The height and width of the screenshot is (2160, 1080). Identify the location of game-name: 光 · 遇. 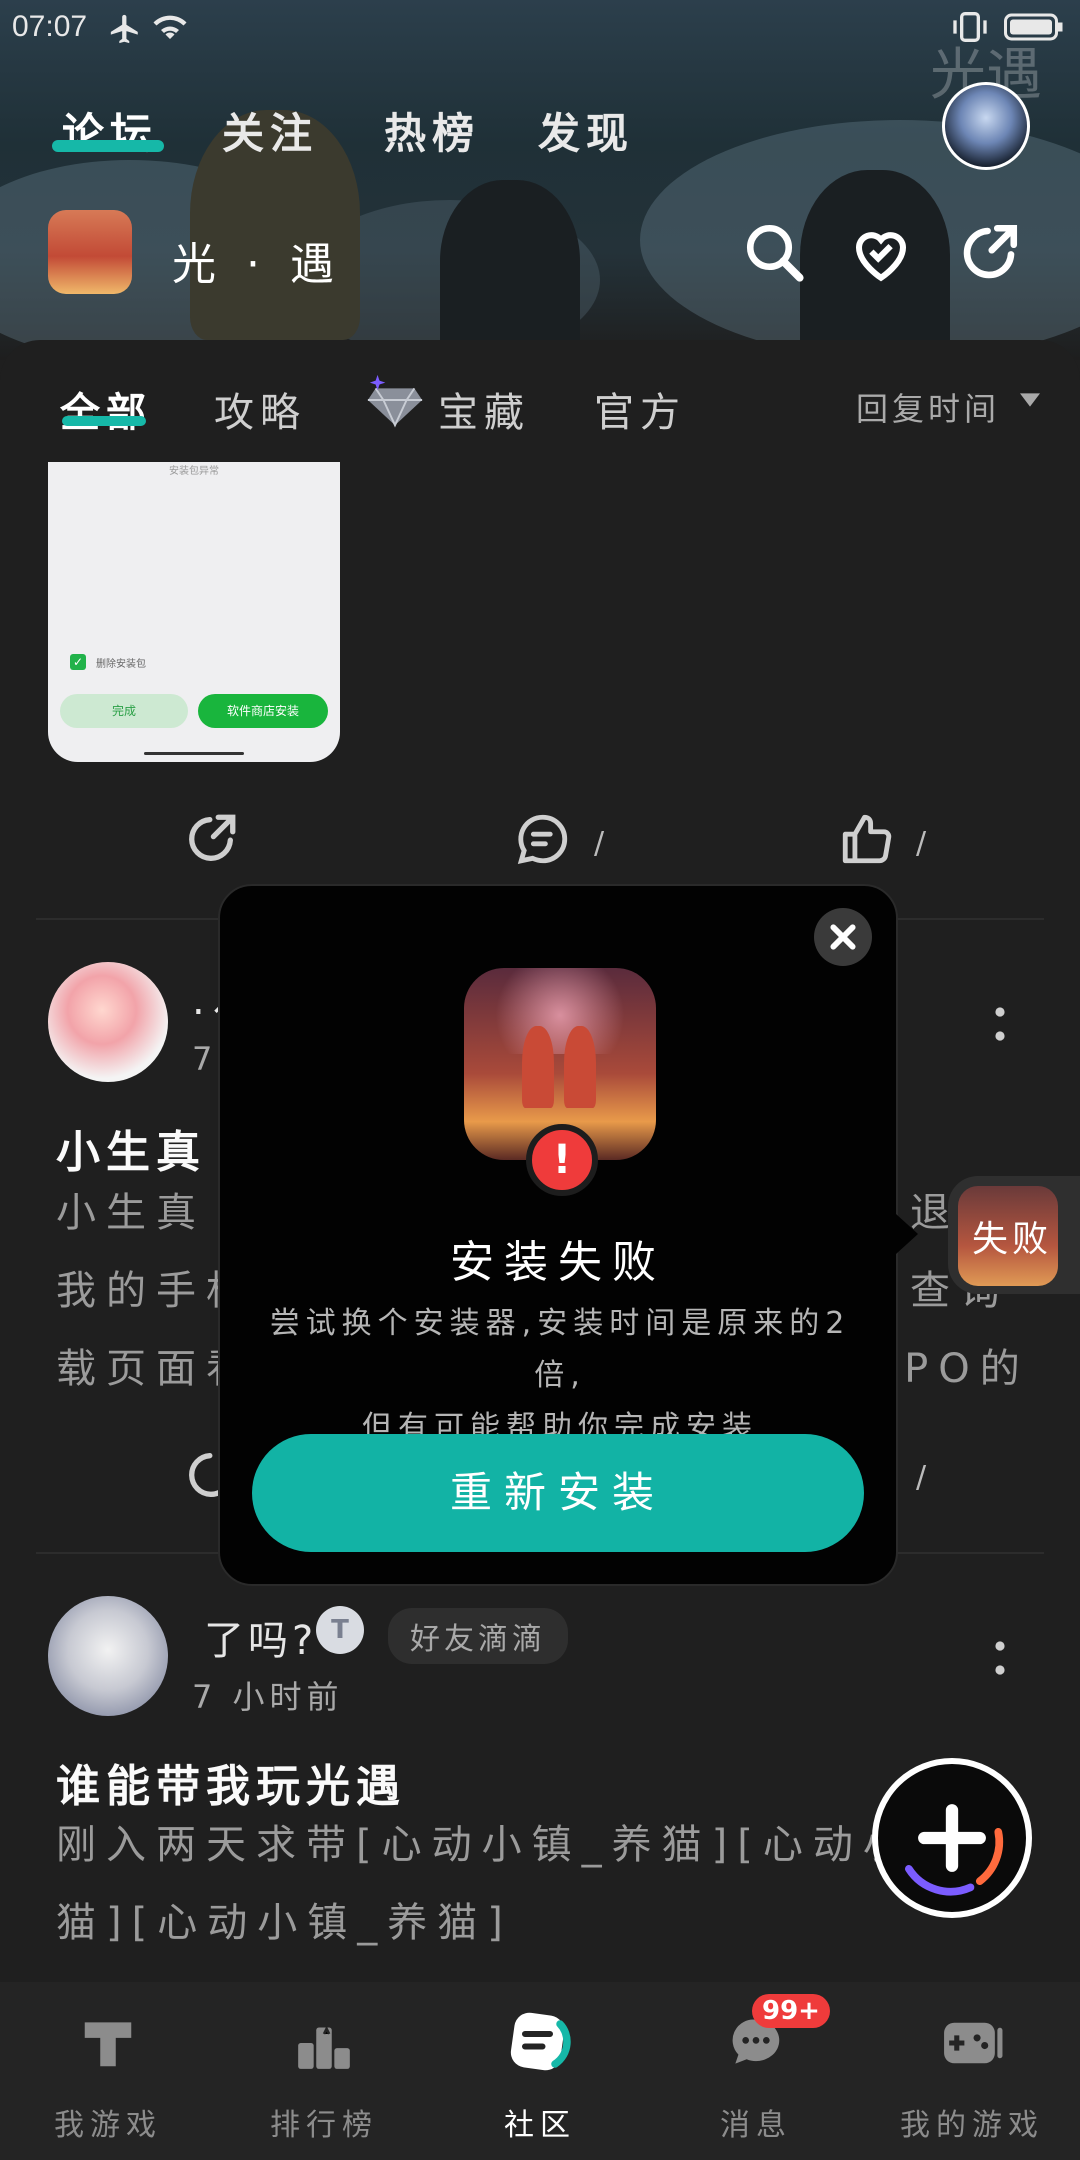
(257, 264).